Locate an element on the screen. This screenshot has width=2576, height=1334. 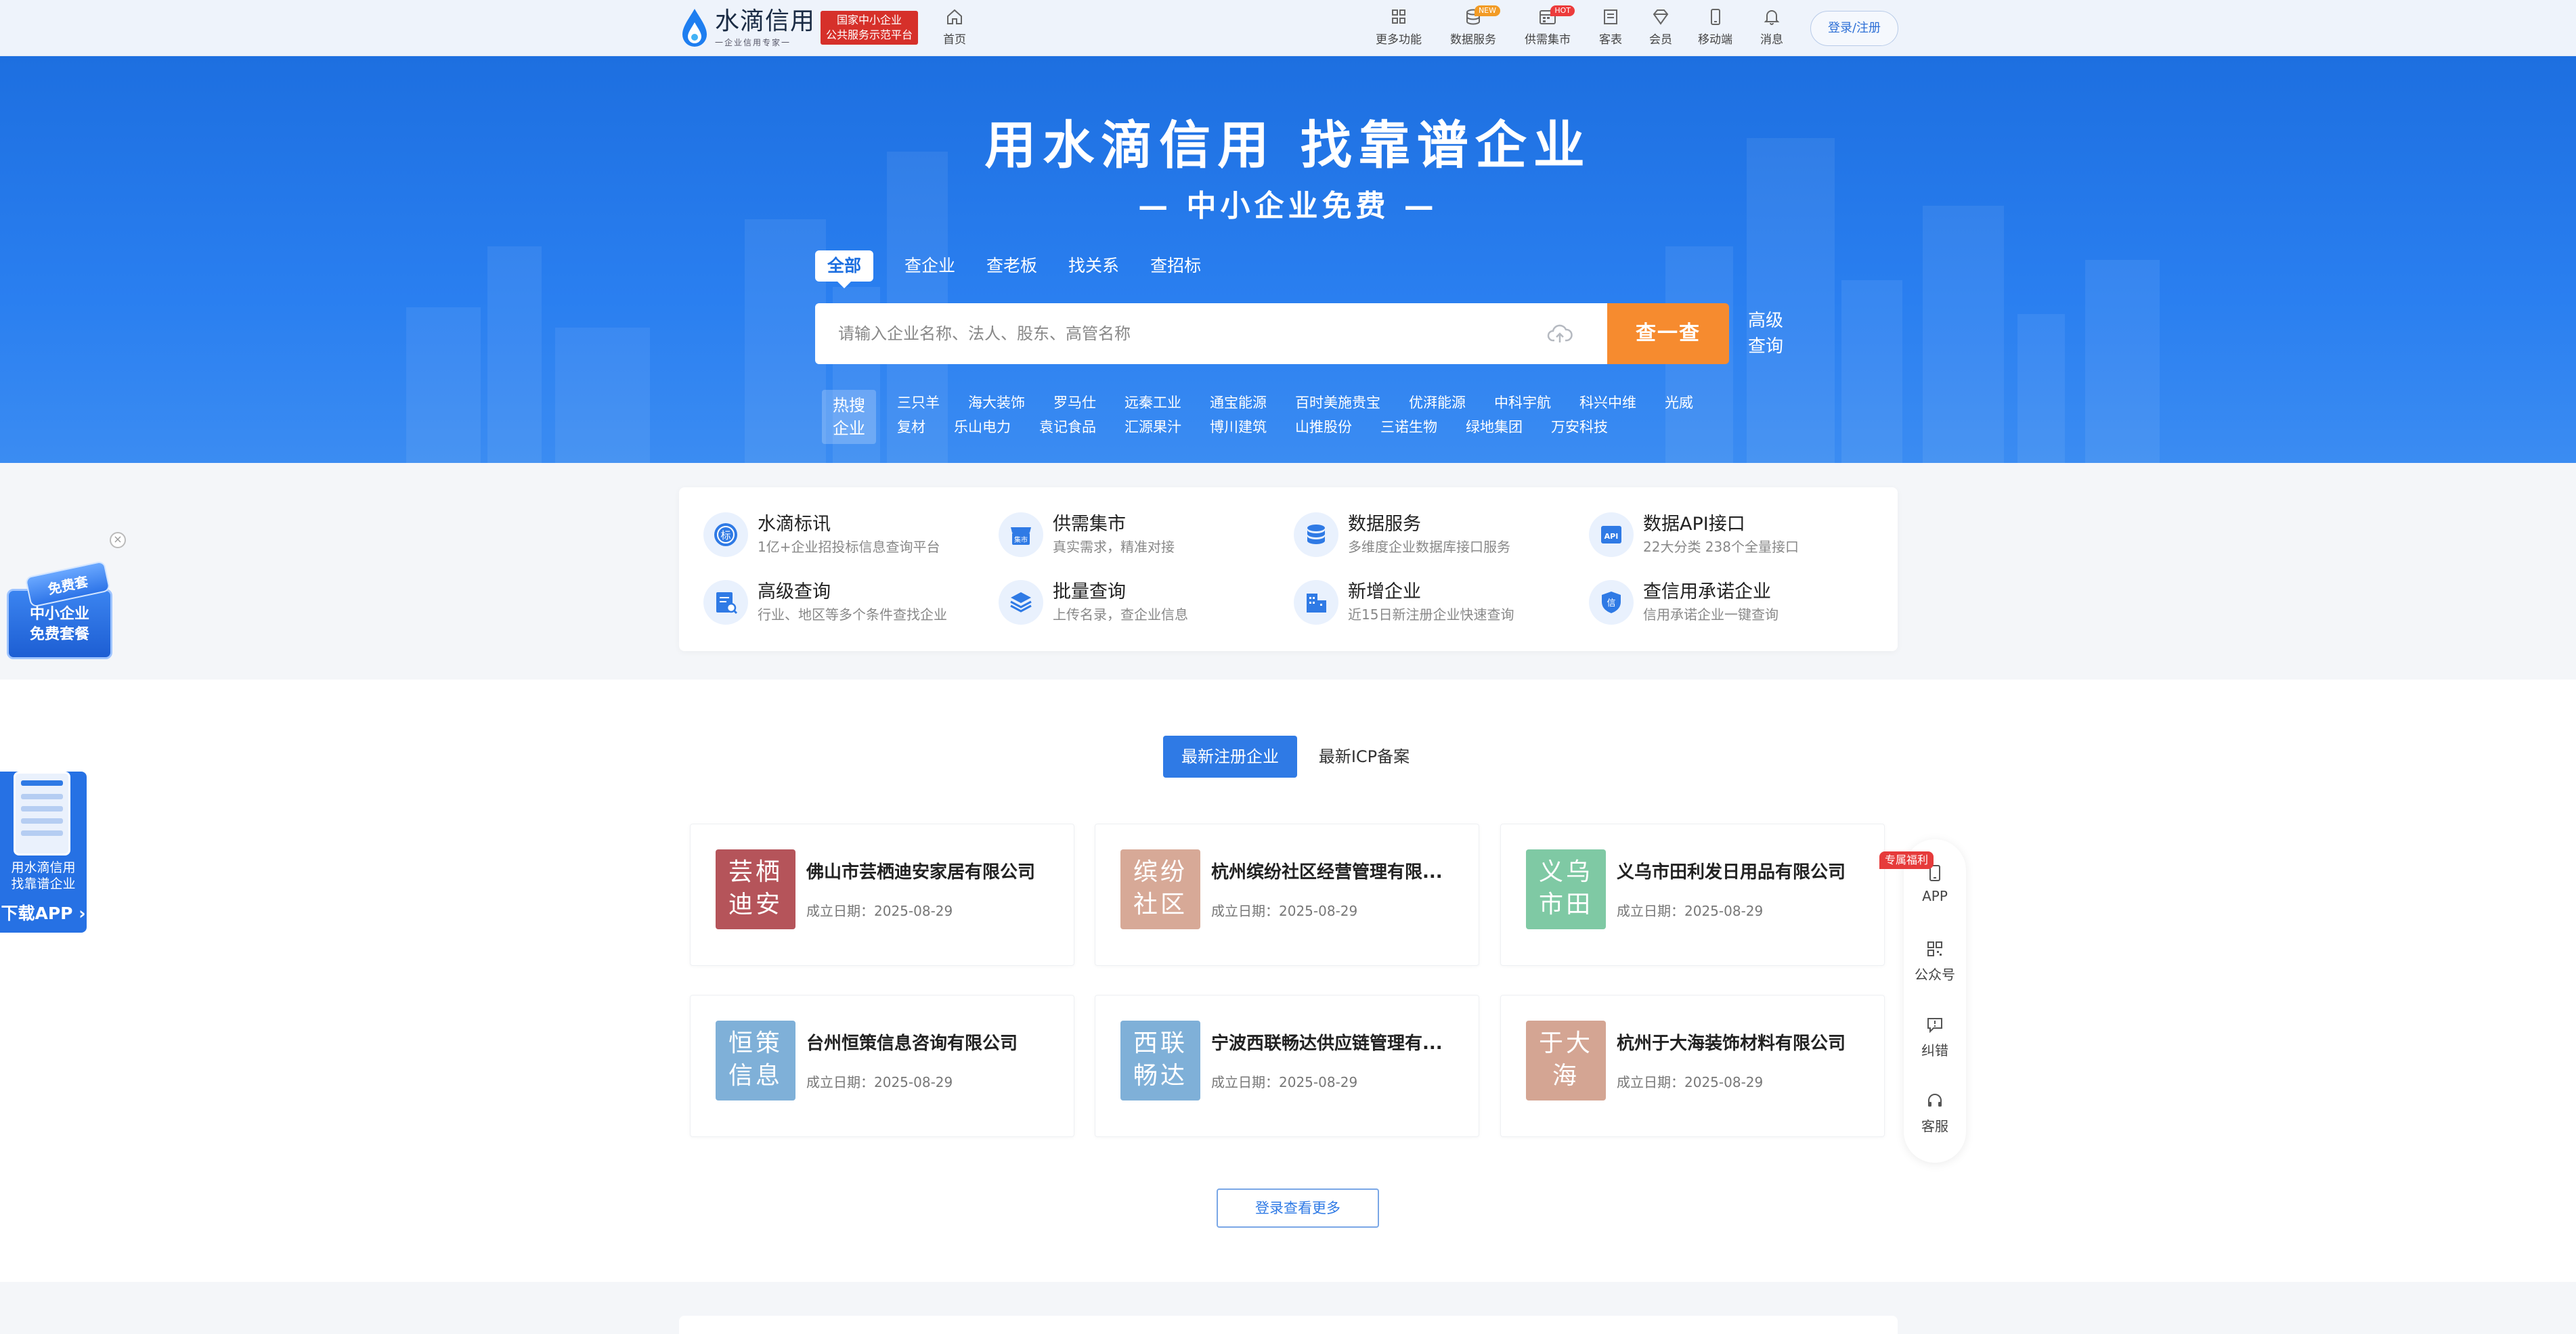
hot-search-item: 海大装饰 is located at coordinates (996, 403).